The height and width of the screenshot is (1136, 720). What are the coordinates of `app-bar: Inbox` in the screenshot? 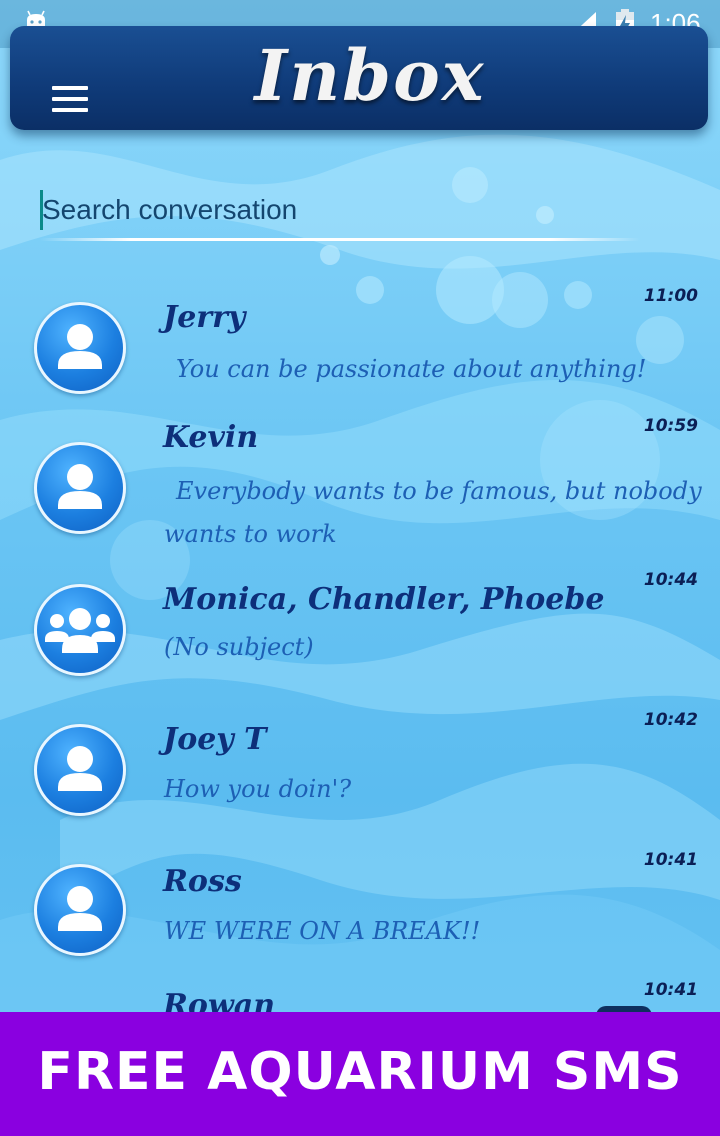 It's located at (359, 78).